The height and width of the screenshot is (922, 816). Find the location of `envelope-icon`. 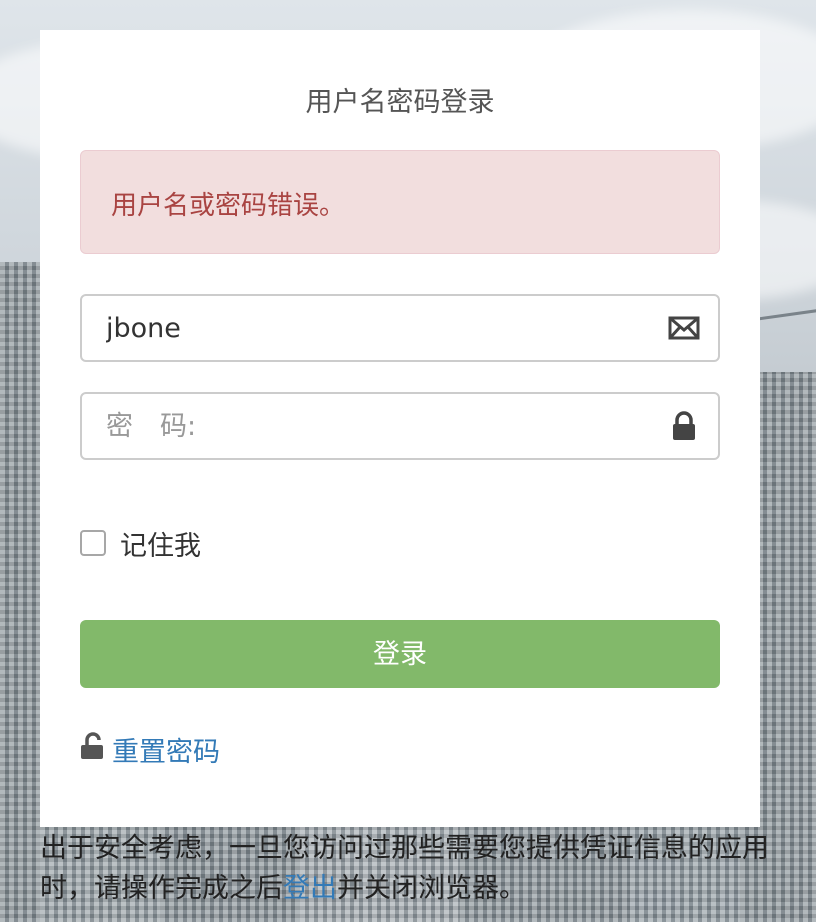

envelope-icon is located at coordinates (684, 328).